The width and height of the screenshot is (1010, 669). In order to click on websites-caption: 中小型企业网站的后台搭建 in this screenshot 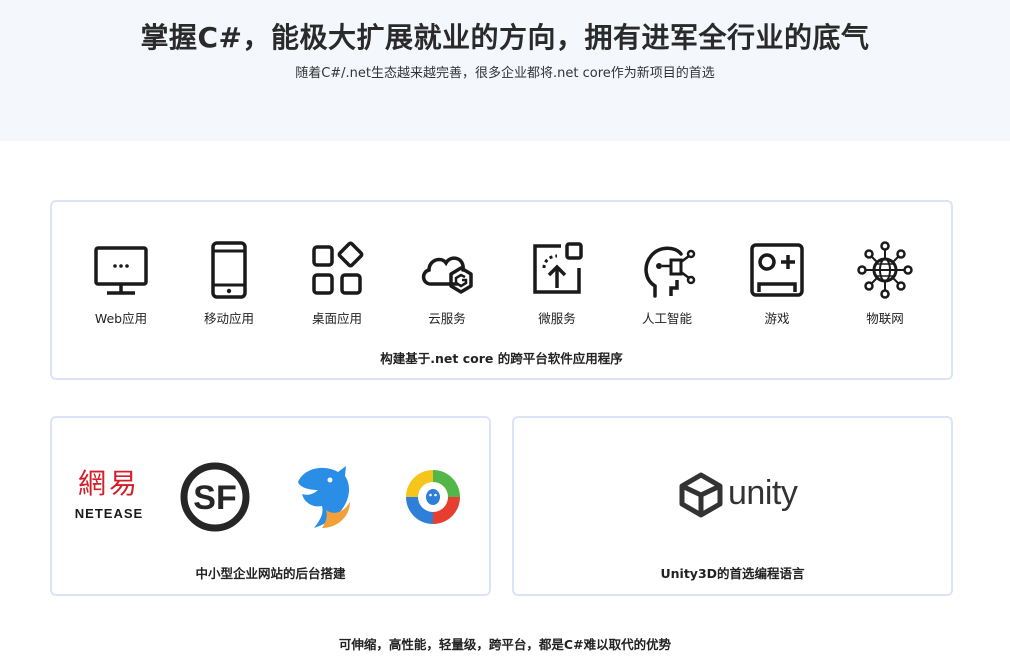, I will do `click(270, 573)`.